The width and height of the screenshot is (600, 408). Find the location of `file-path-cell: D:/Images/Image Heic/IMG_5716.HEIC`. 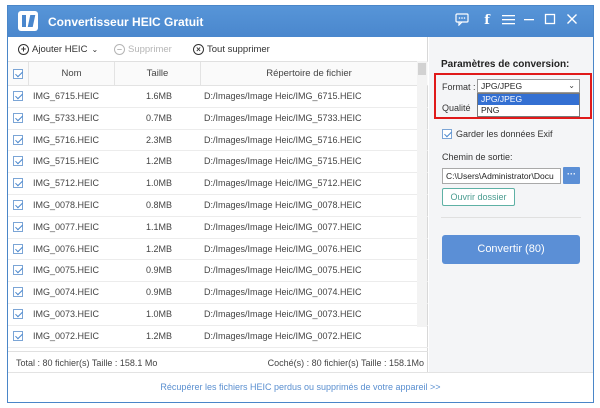

file-path-cell: D:/Images/Image Heic/IMG_5716.HEIC is located at coordinates (283, 139).